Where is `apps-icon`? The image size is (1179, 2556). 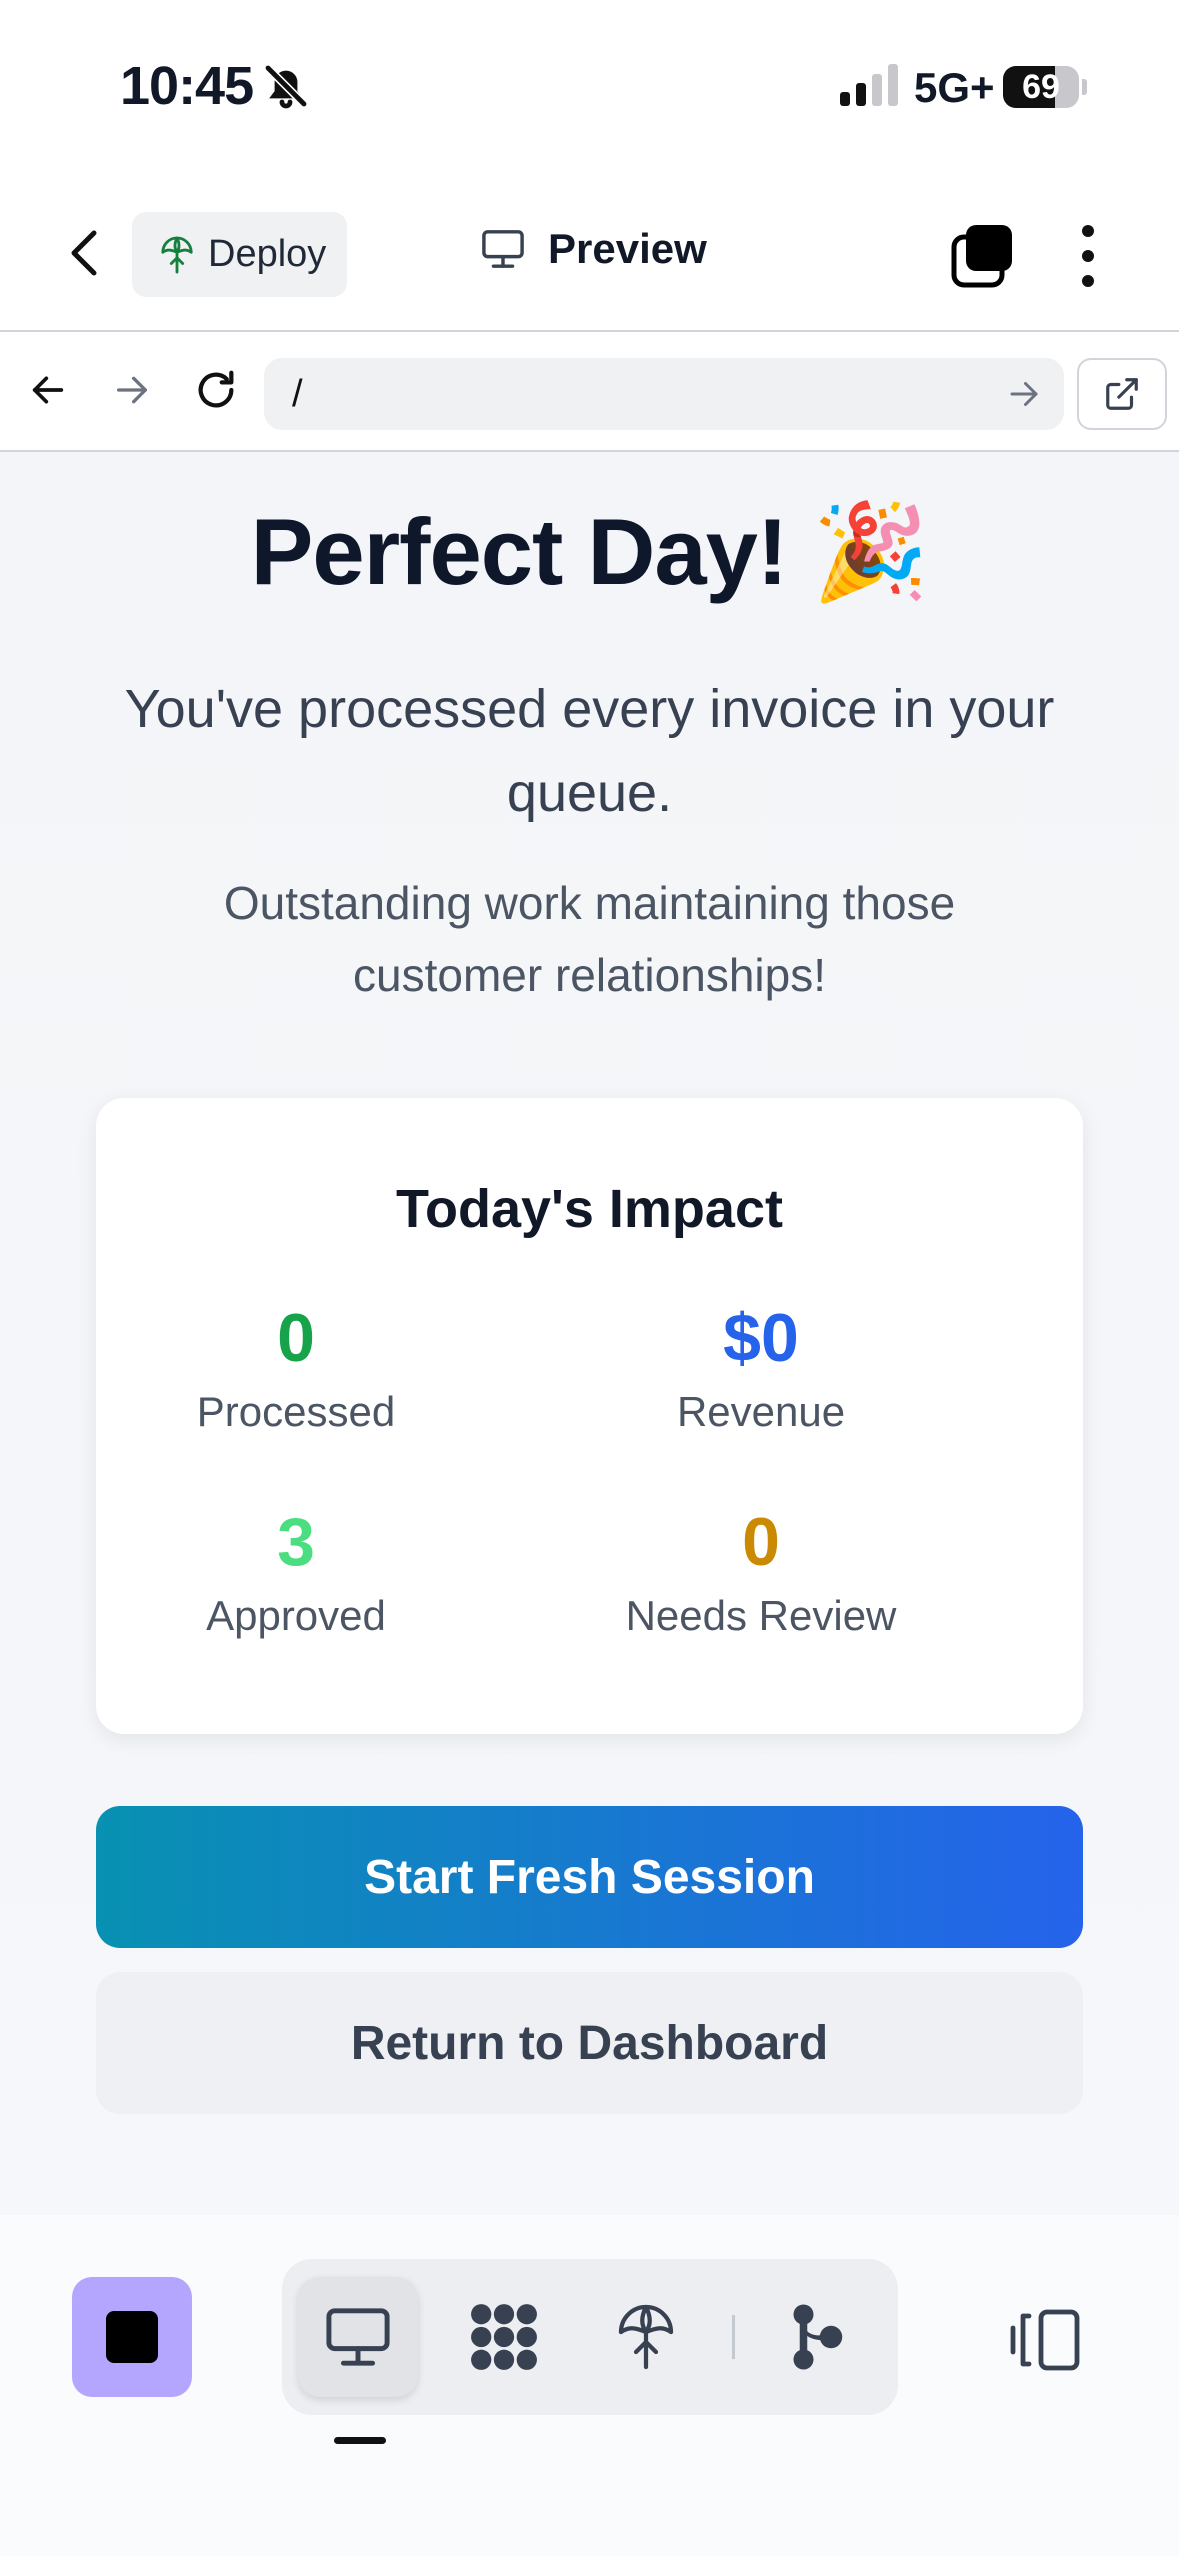 apps-icon is located at coordinates (504, 2337).